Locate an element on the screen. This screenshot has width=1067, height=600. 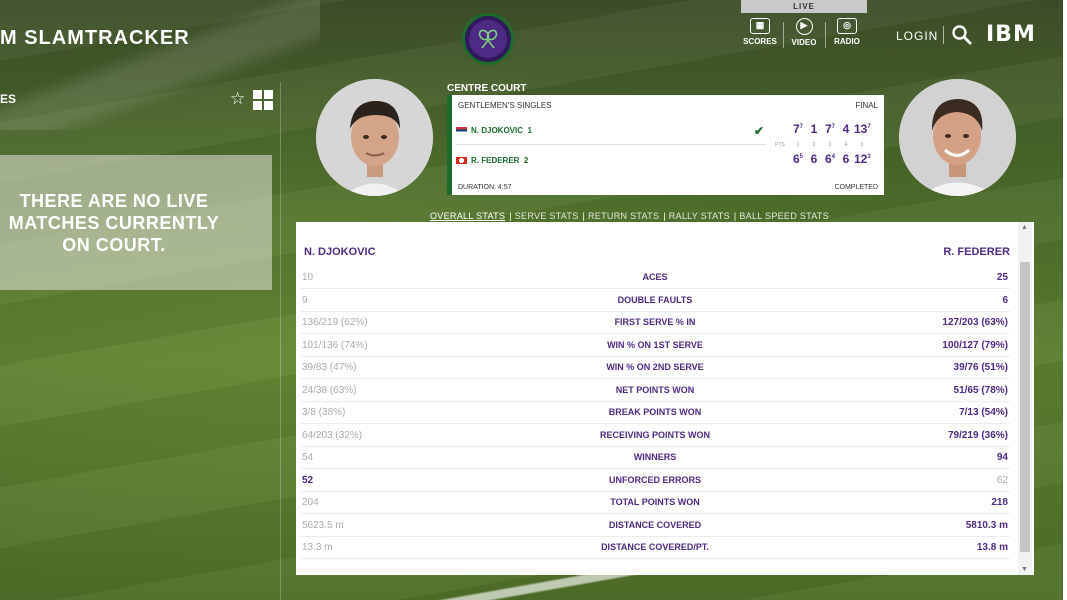
stat-label: UNFORCED ERRORS is located at coordinates (654, 479).